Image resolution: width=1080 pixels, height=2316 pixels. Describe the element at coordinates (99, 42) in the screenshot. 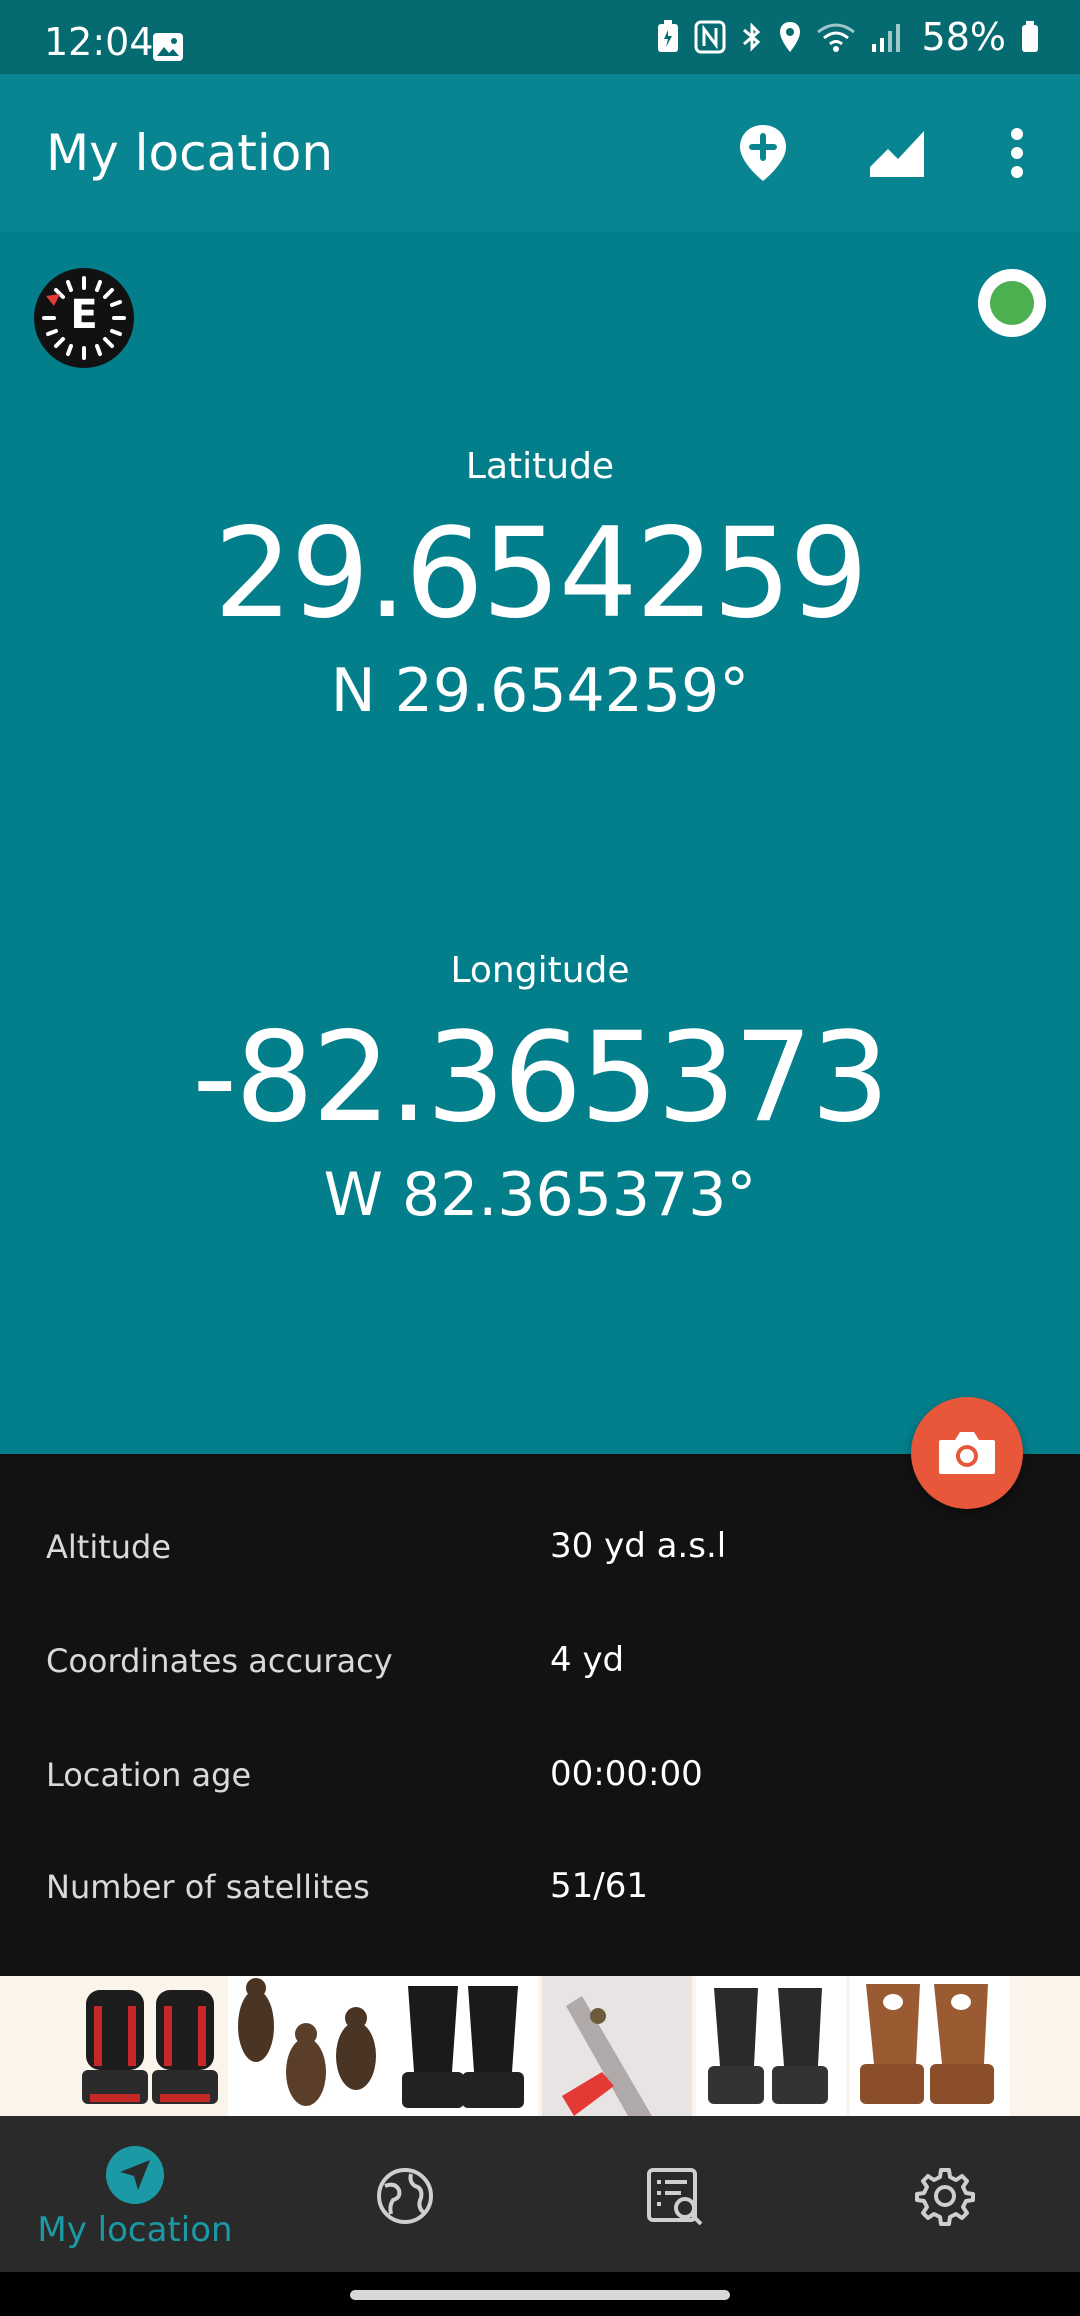

I see `status-time: 12:04` at that location.